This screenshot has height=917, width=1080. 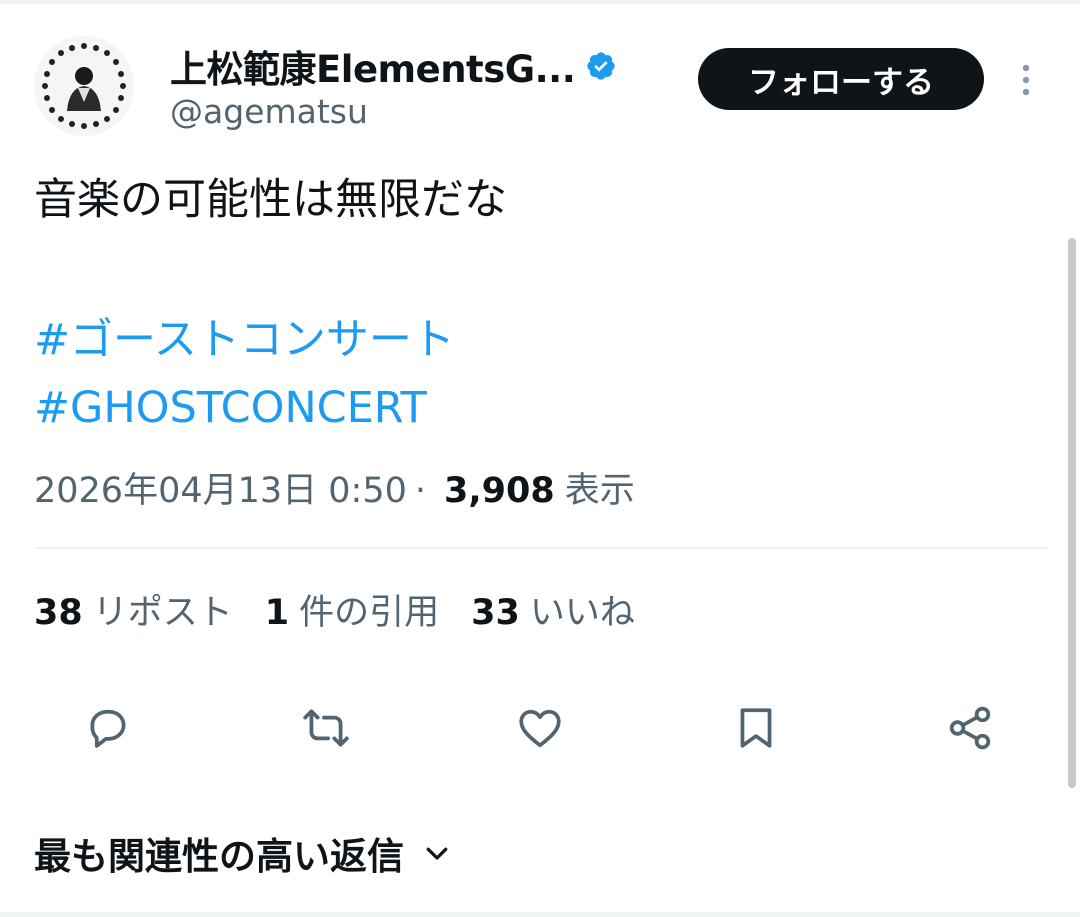 I want to click on hashtag-link: #ゴーストコンサート, so click(x=244, y=340).